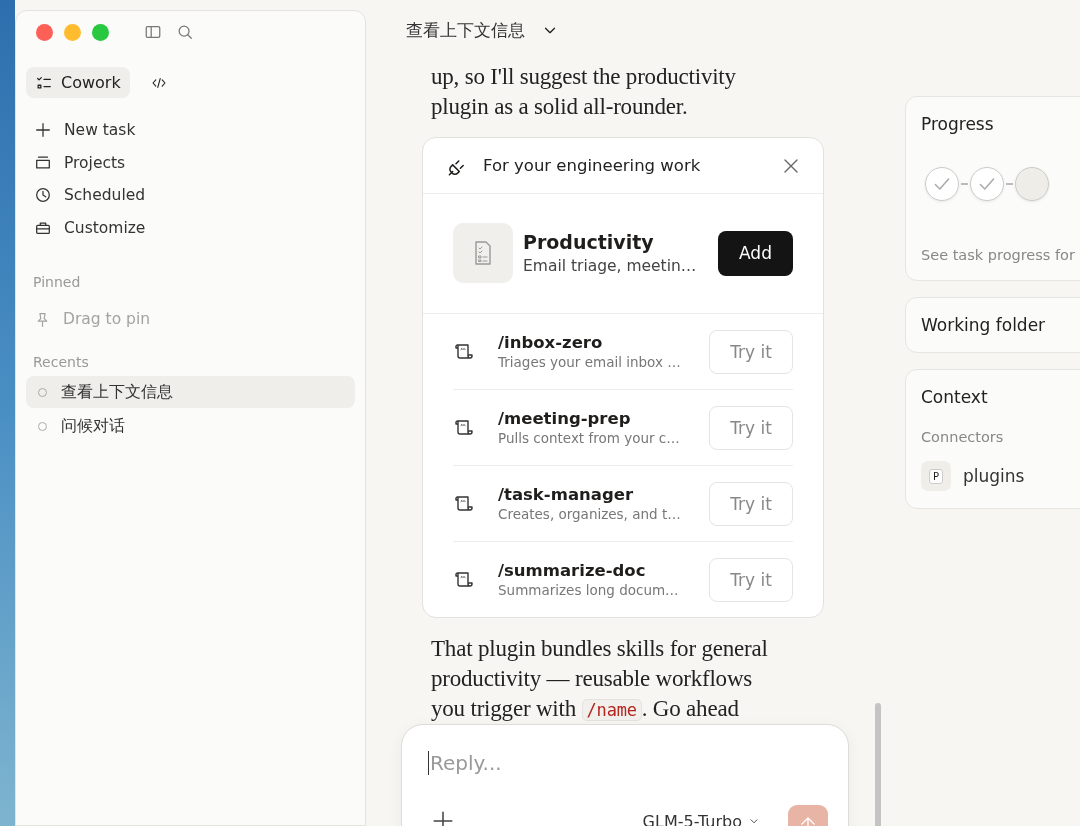  What do you see at coordinates (572, 570) in the screenshot?
I see `skill-command: /summarize-doc` at bounding box center [572, 570].